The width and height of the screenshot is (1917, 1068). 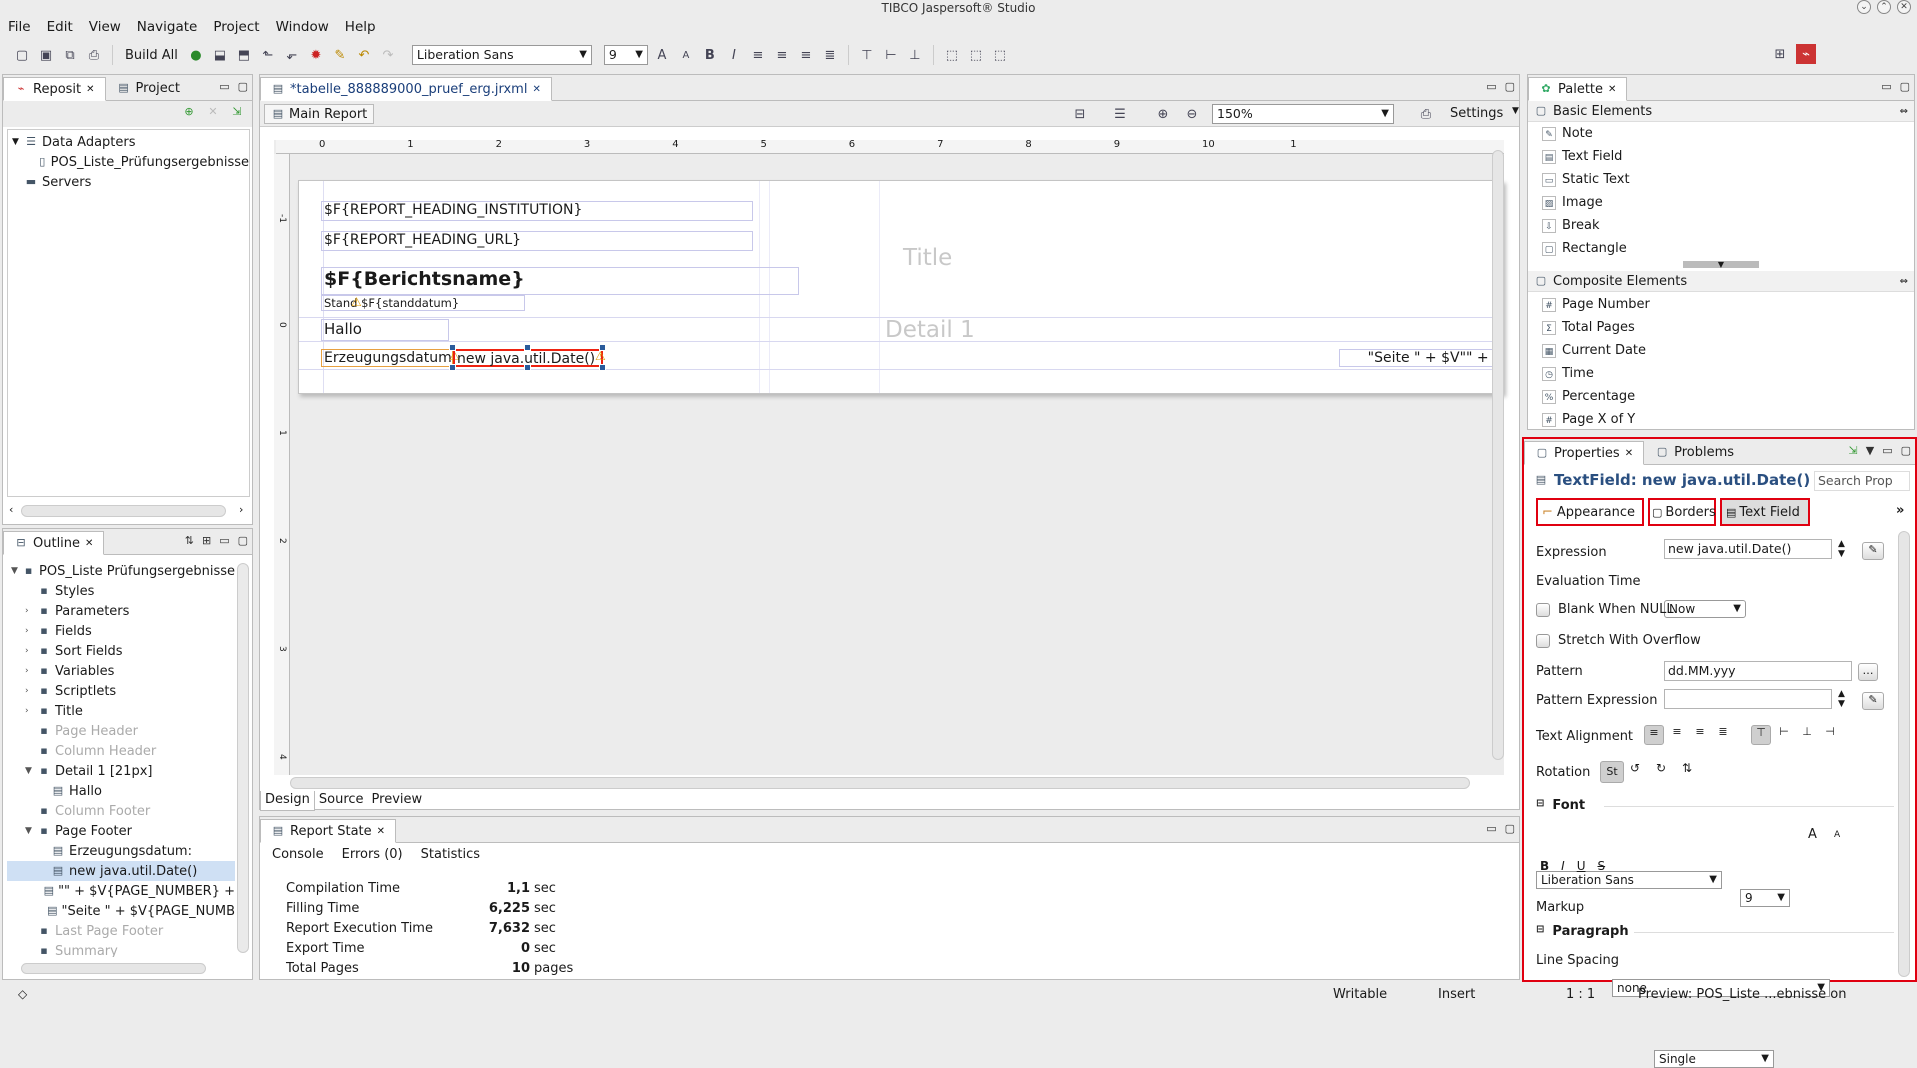 I want to click on maximize-icon: ⌃, so click(x=1884, y=7).